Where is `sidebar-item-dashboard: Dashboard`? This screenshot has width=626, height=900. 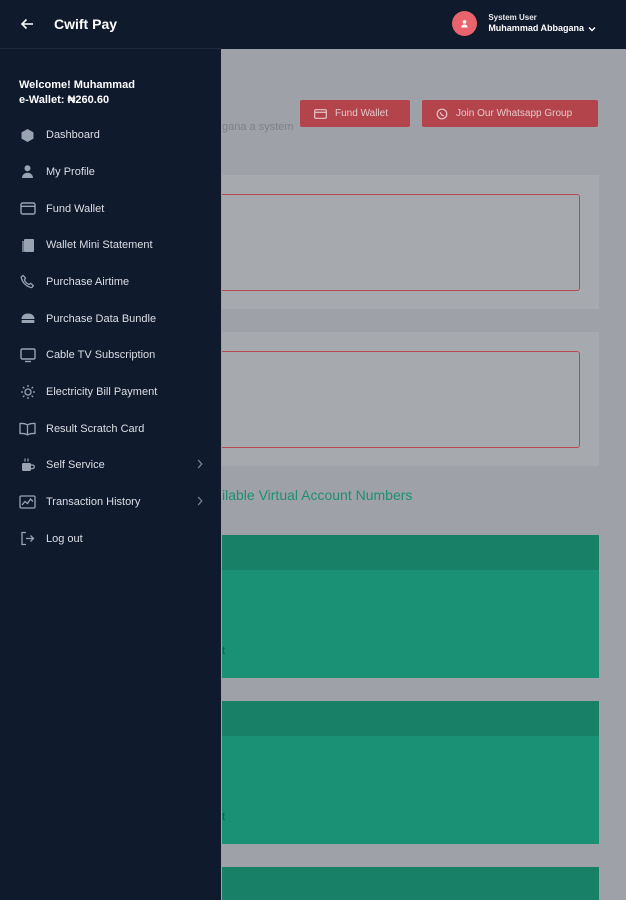
sidebar-item-dashboard: Dashboard is located at coordinates (110, 135).